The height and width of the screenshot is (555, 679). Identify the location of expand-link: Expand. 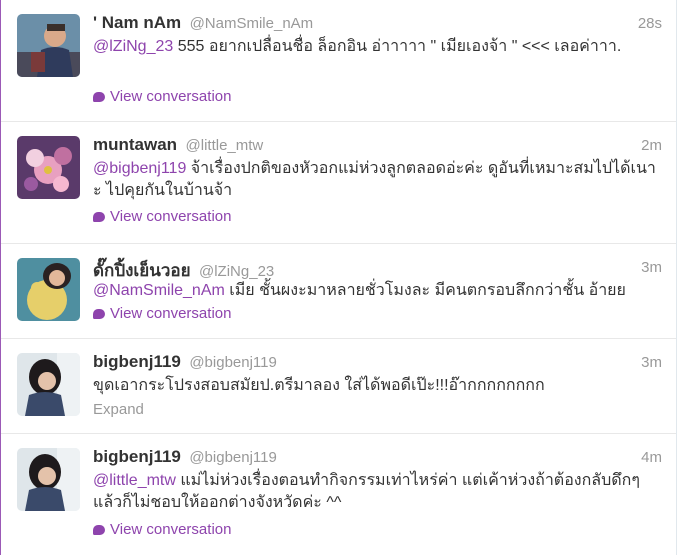
(118, 409).